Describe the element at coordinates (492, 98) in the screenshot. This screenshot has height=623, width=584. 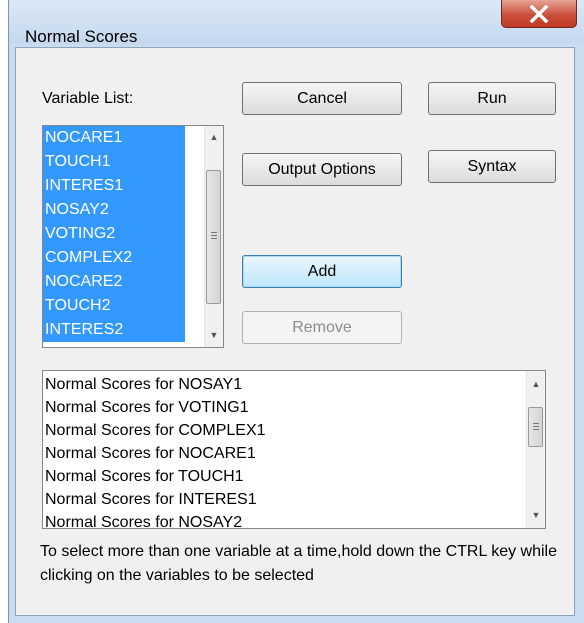
I see `run-button: Run` at that location.